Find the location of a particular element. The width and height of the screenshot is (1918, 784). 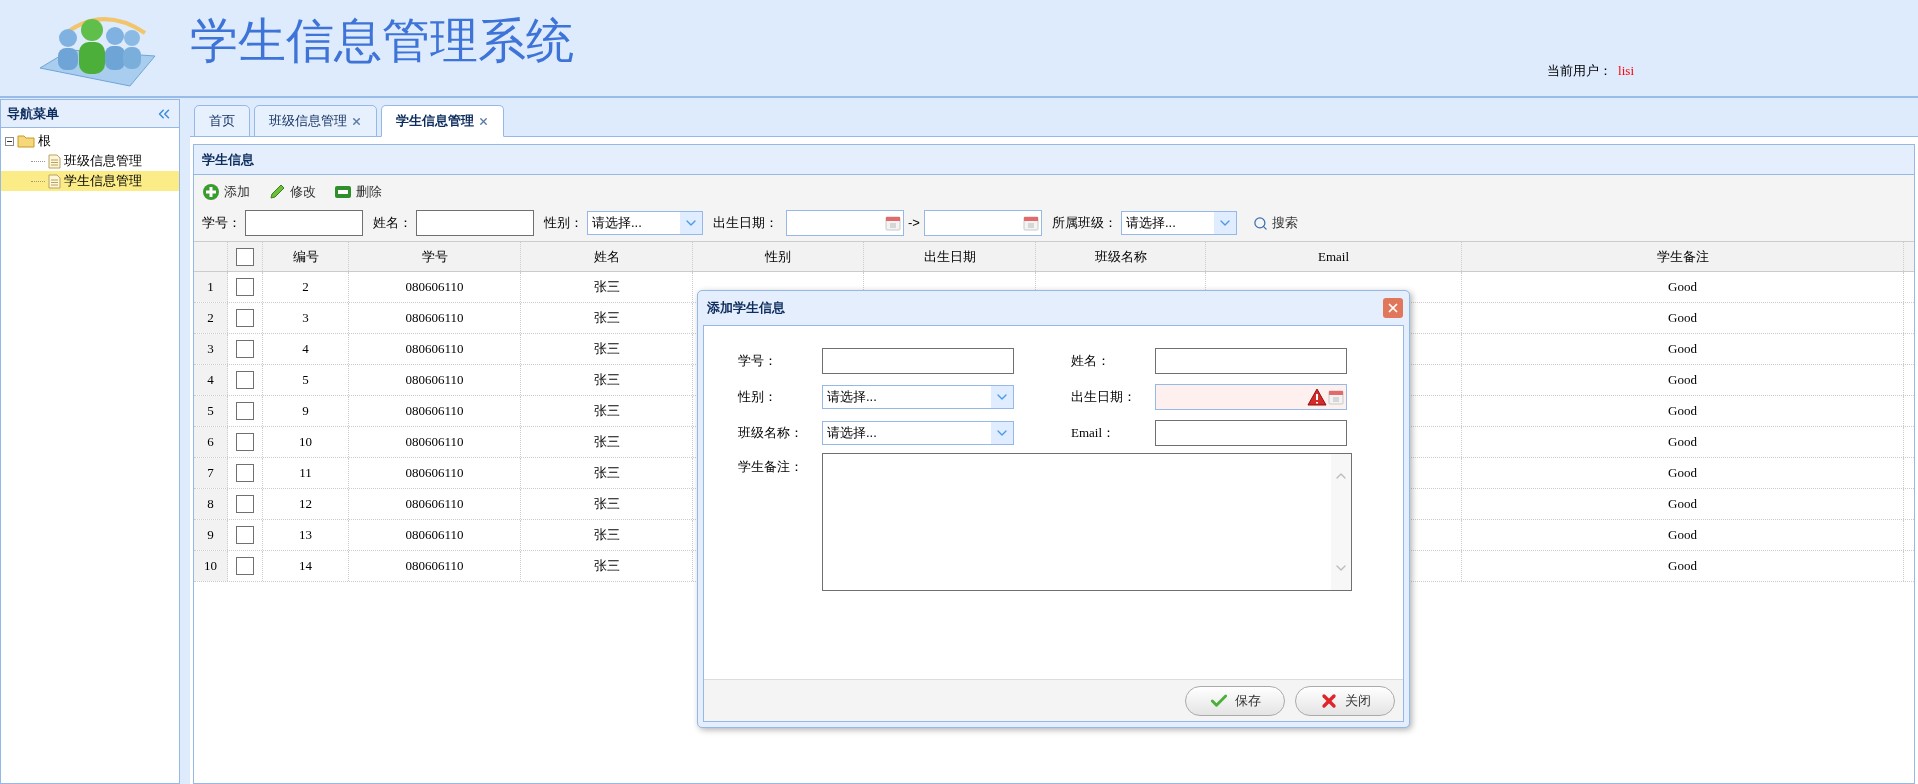

row-number: 4 is located at coordinates (211, 380).